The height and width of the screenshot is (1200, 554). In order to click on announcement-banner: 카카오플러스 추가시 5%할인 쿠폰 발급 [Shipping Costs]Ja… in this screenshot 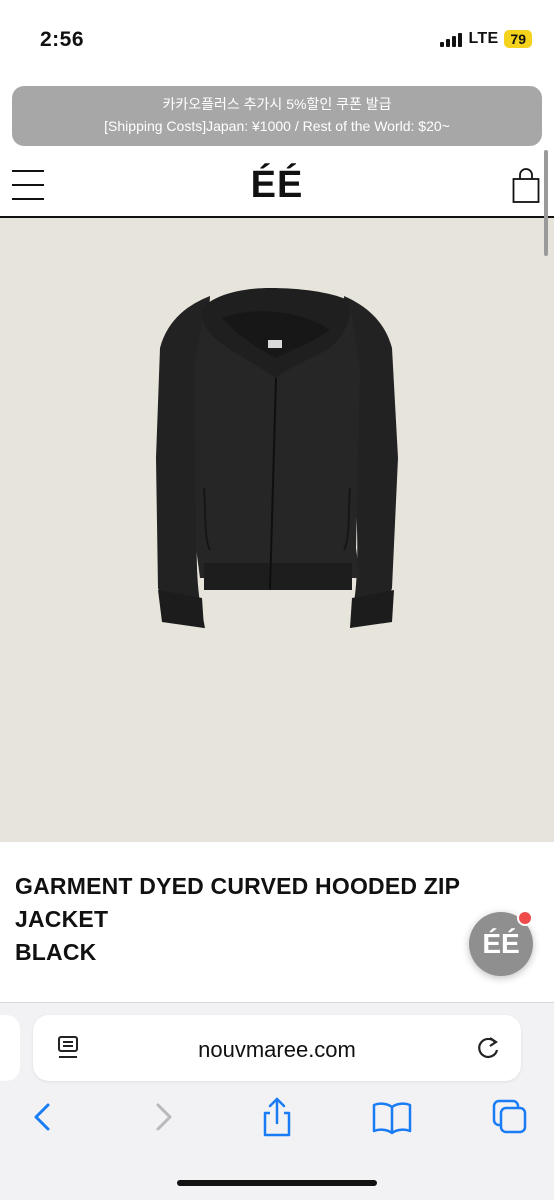, I will do `click(277, 116)`.